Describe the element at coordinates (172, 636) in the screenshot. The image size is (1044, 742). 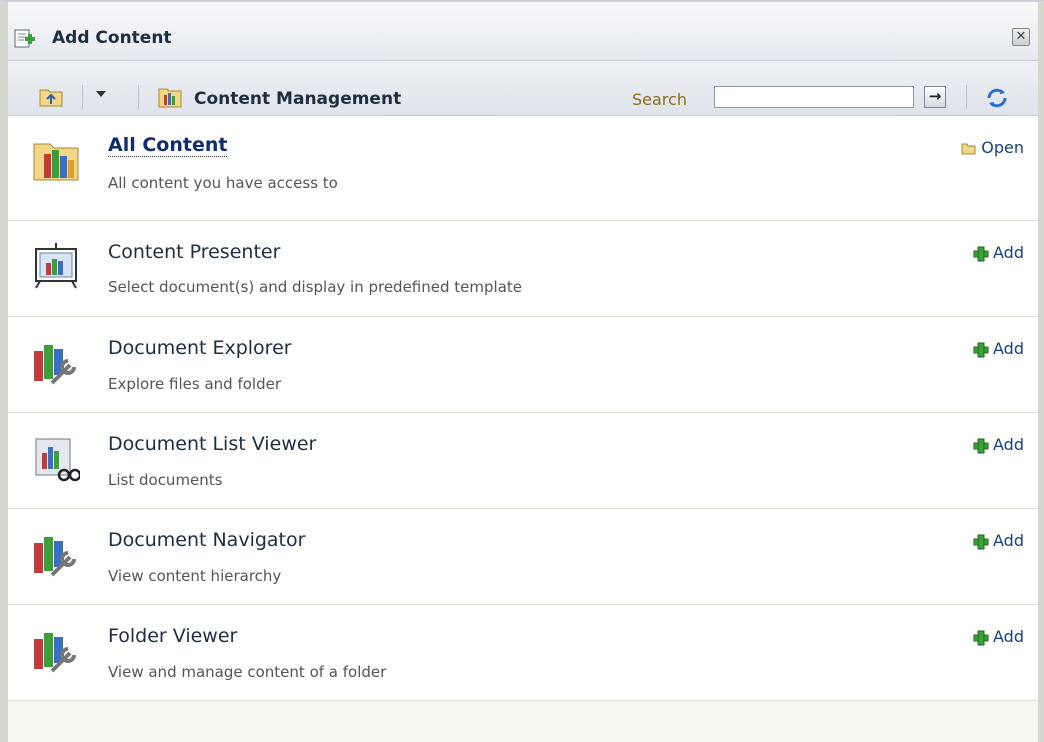
I see `item-title: Folder Viewer` at that location.